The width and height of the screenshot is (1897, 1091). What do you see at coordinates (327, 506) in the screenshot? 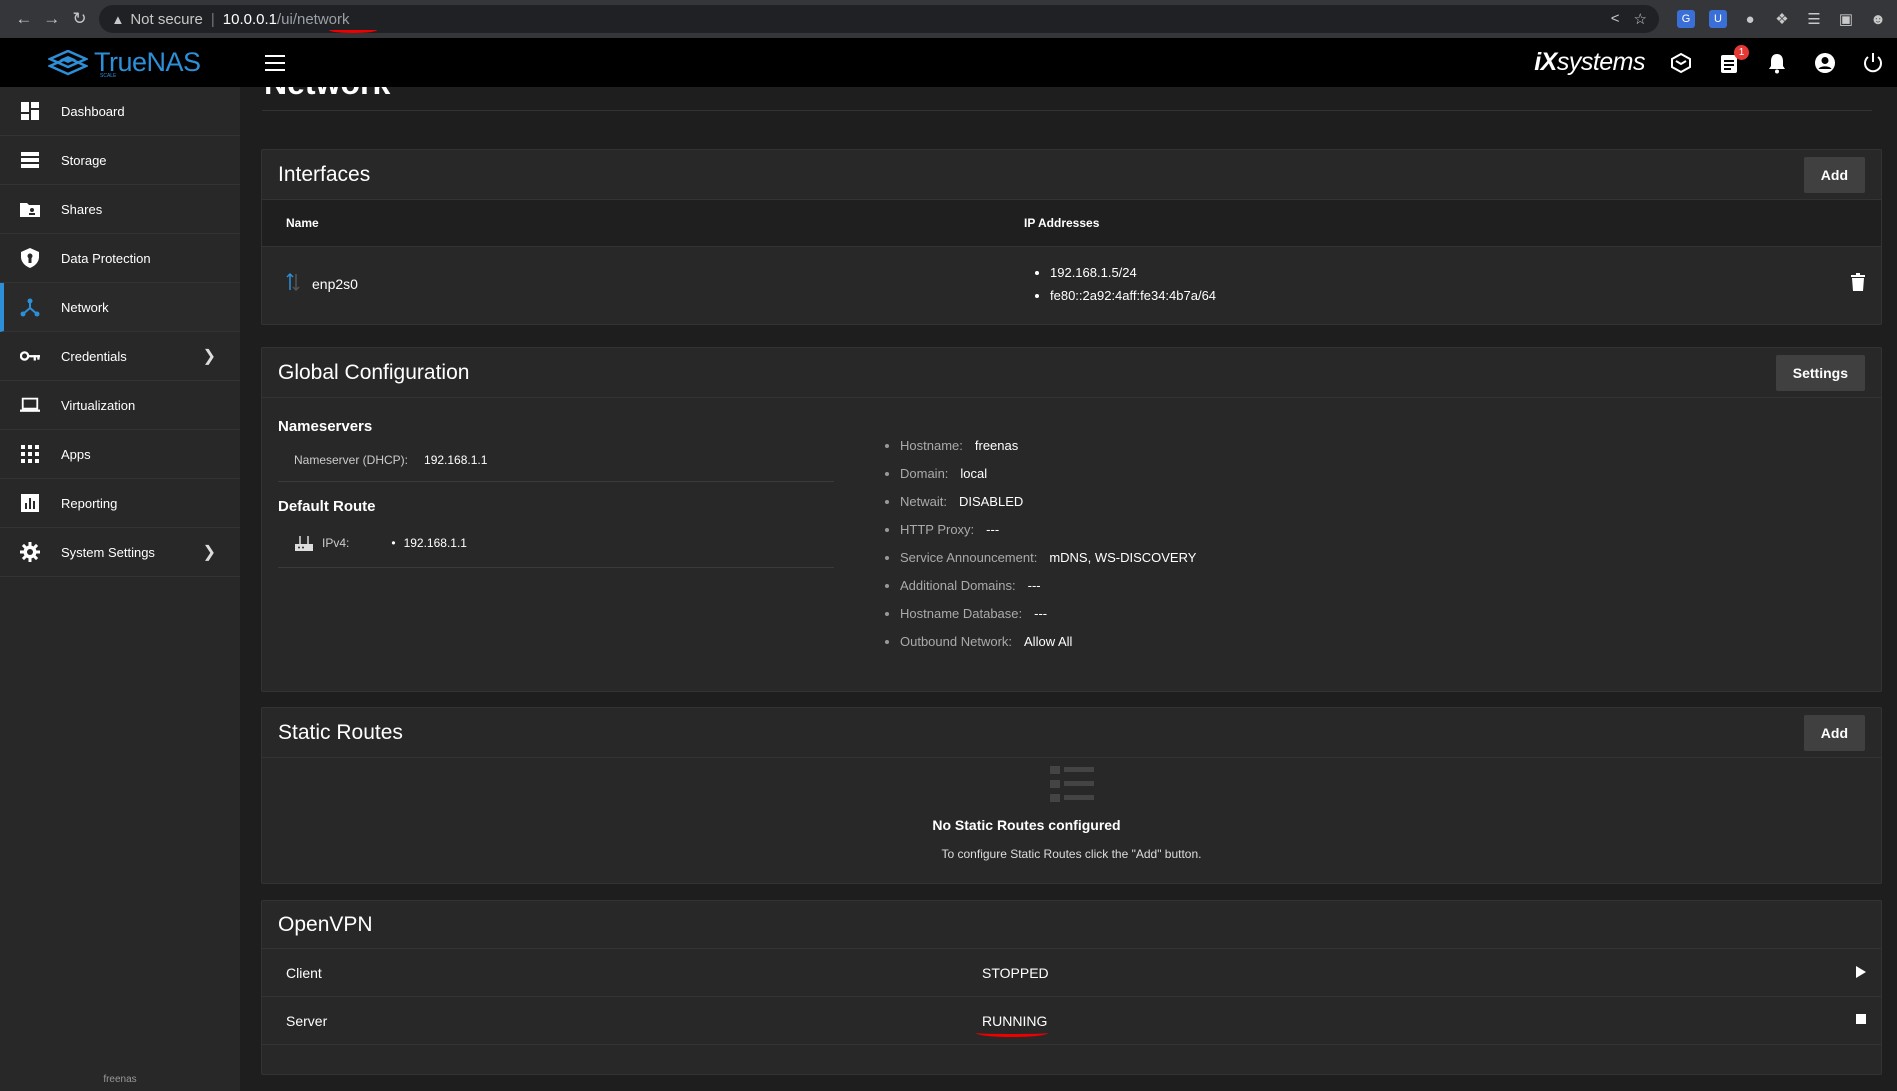
I see `default-route-heading: Default Route` at bounding box center [327, 506].